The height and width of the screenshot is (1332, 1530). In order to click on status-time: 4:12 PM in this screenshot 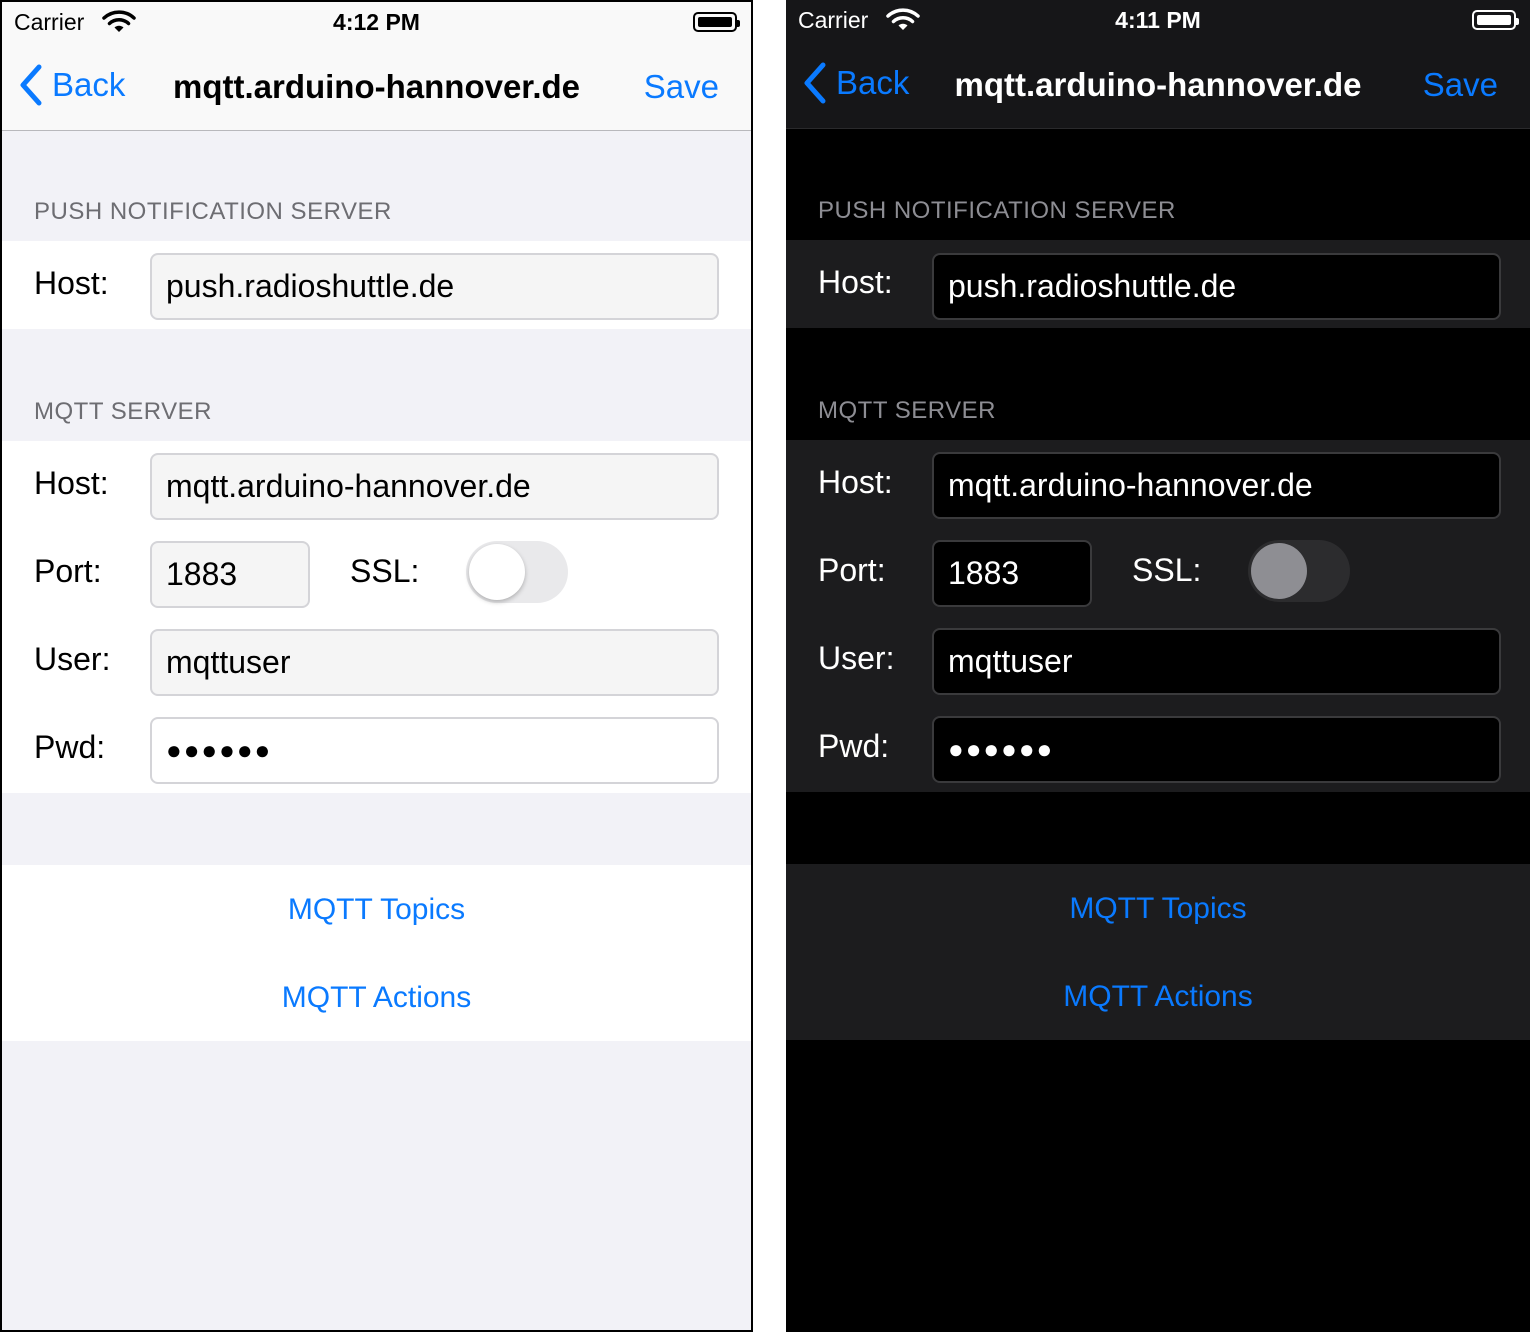, I will do `click(376, 22)`.